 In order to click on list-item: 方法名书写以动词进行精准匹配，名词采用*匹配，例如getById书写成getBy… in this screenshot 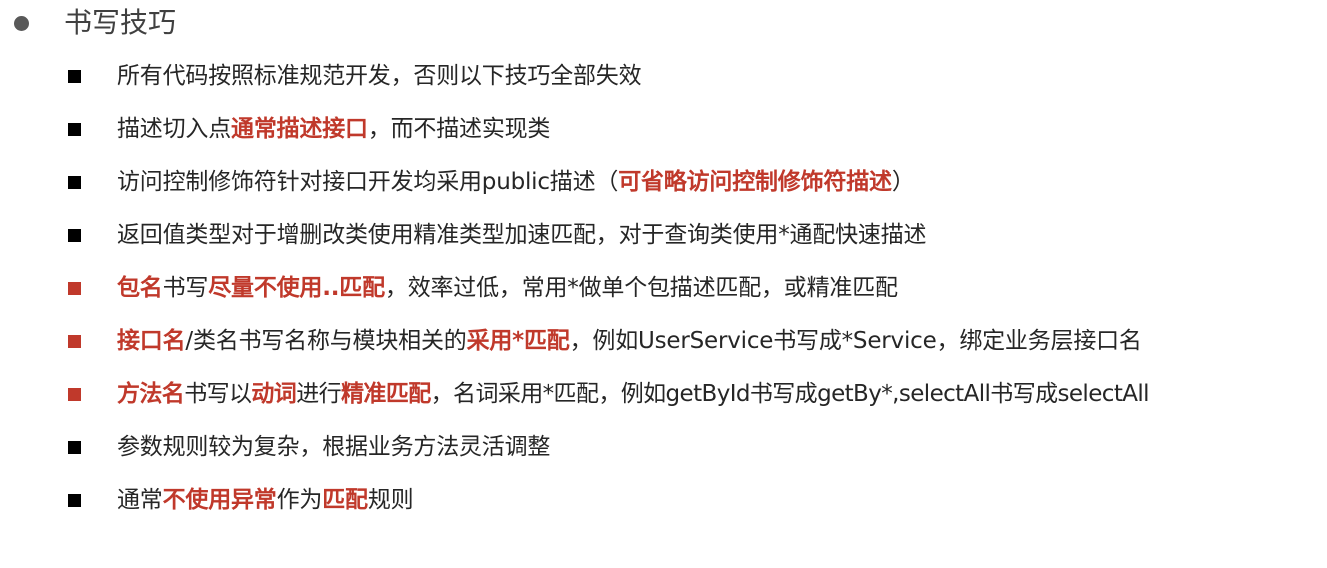, I will do `click(609, 394)`.